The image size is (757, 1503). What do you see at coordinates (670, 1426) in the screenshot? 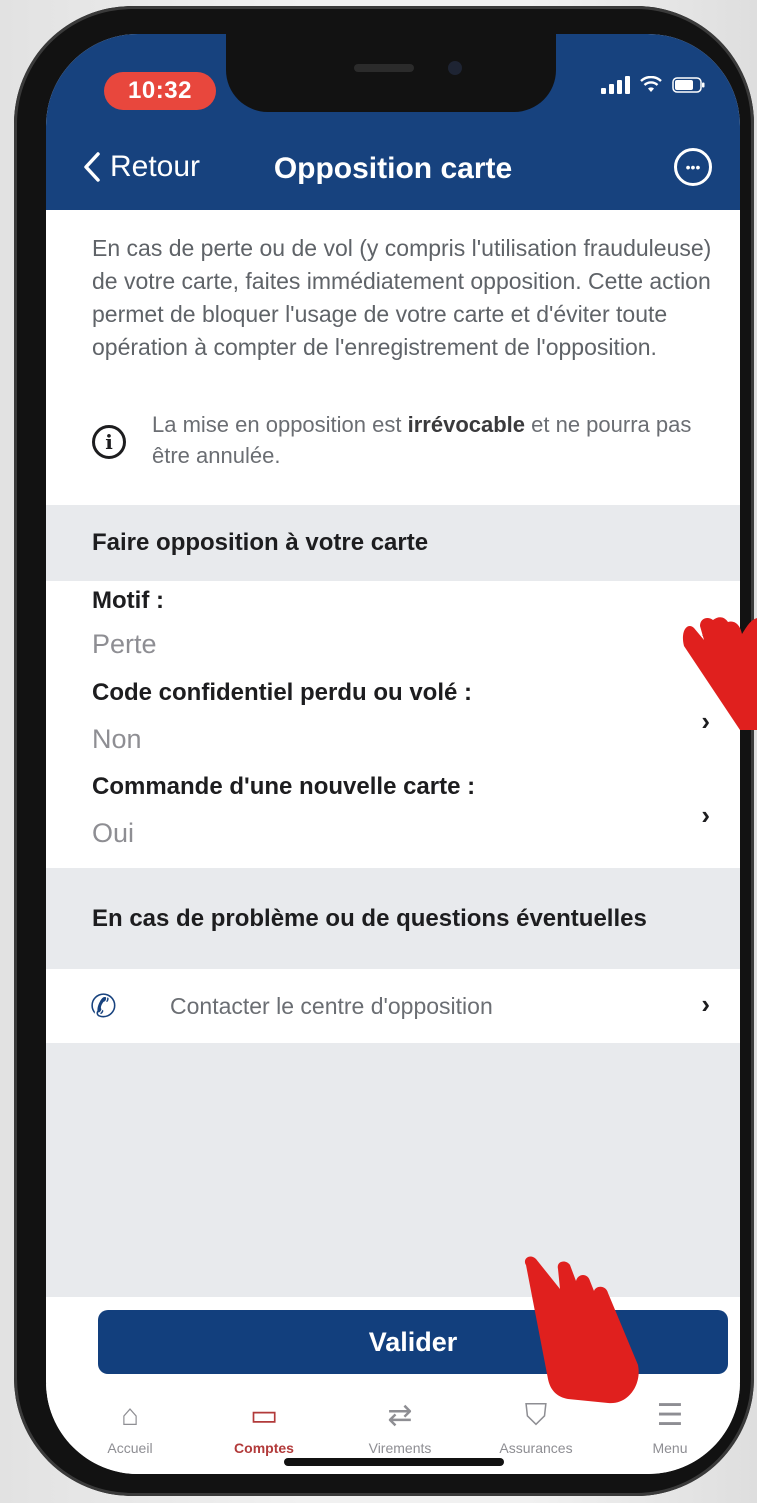
I see `tab-menu: ☰ Menu` at bounding box center [670, 1426].